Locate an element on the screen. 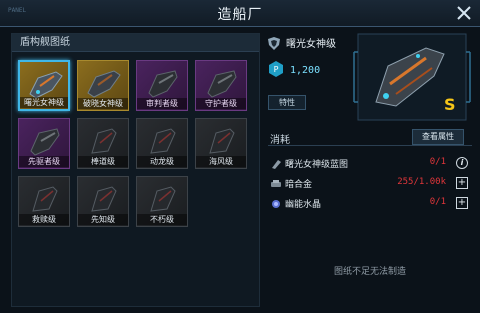  blueprint-card: 动龙级 is located at coordinates (162, 143).